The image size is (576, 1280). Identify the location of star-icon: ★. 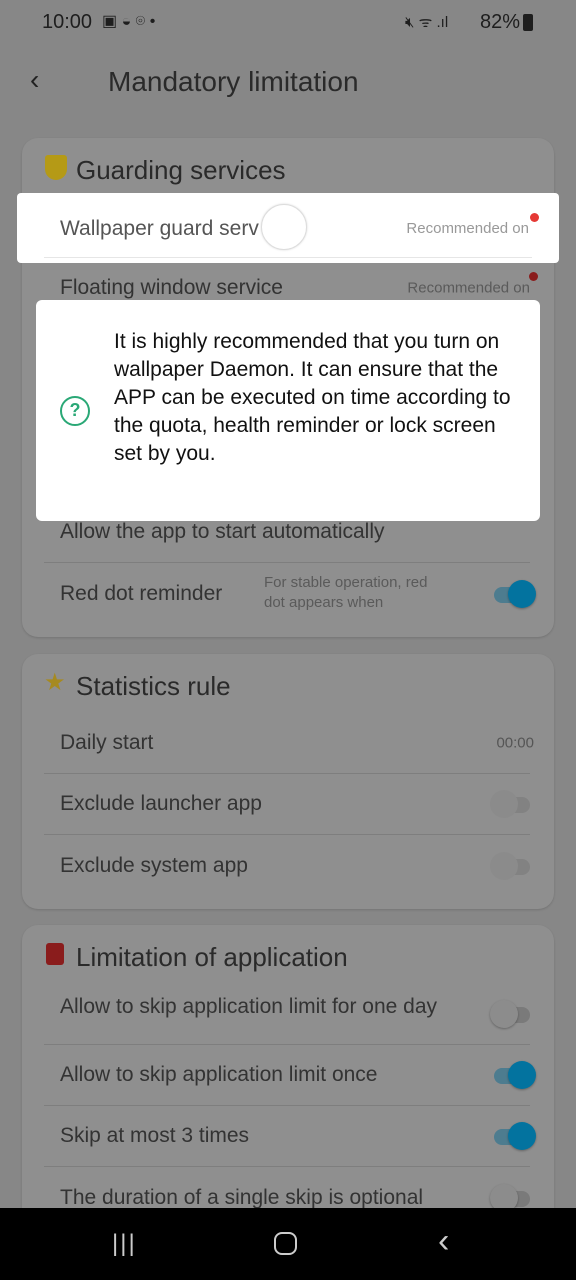
(55, 682).